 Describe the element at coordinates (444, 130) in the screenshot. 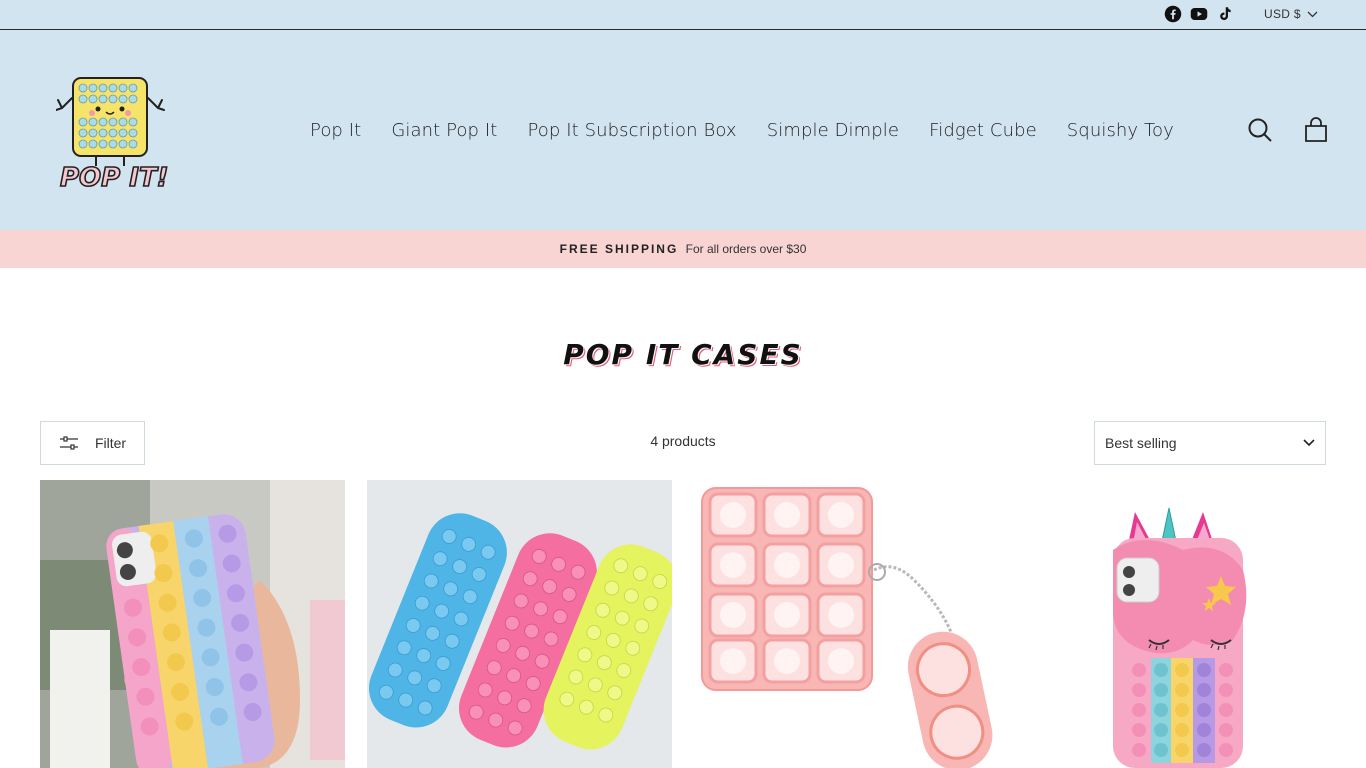

I see `nav-giant-pop-it: Giant Pop It` at that location.